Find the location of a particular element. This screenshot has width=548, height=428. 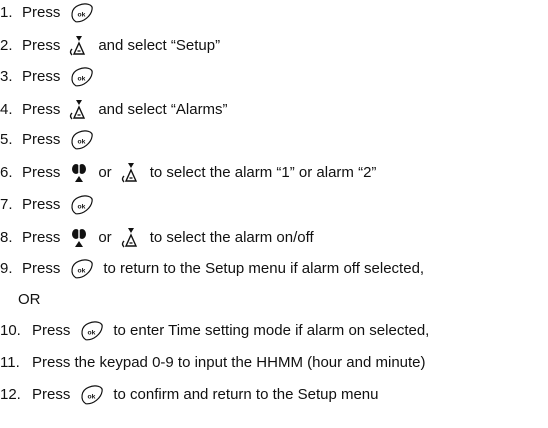

list-item: 7. Press ok is located at coordinates (51, 205).